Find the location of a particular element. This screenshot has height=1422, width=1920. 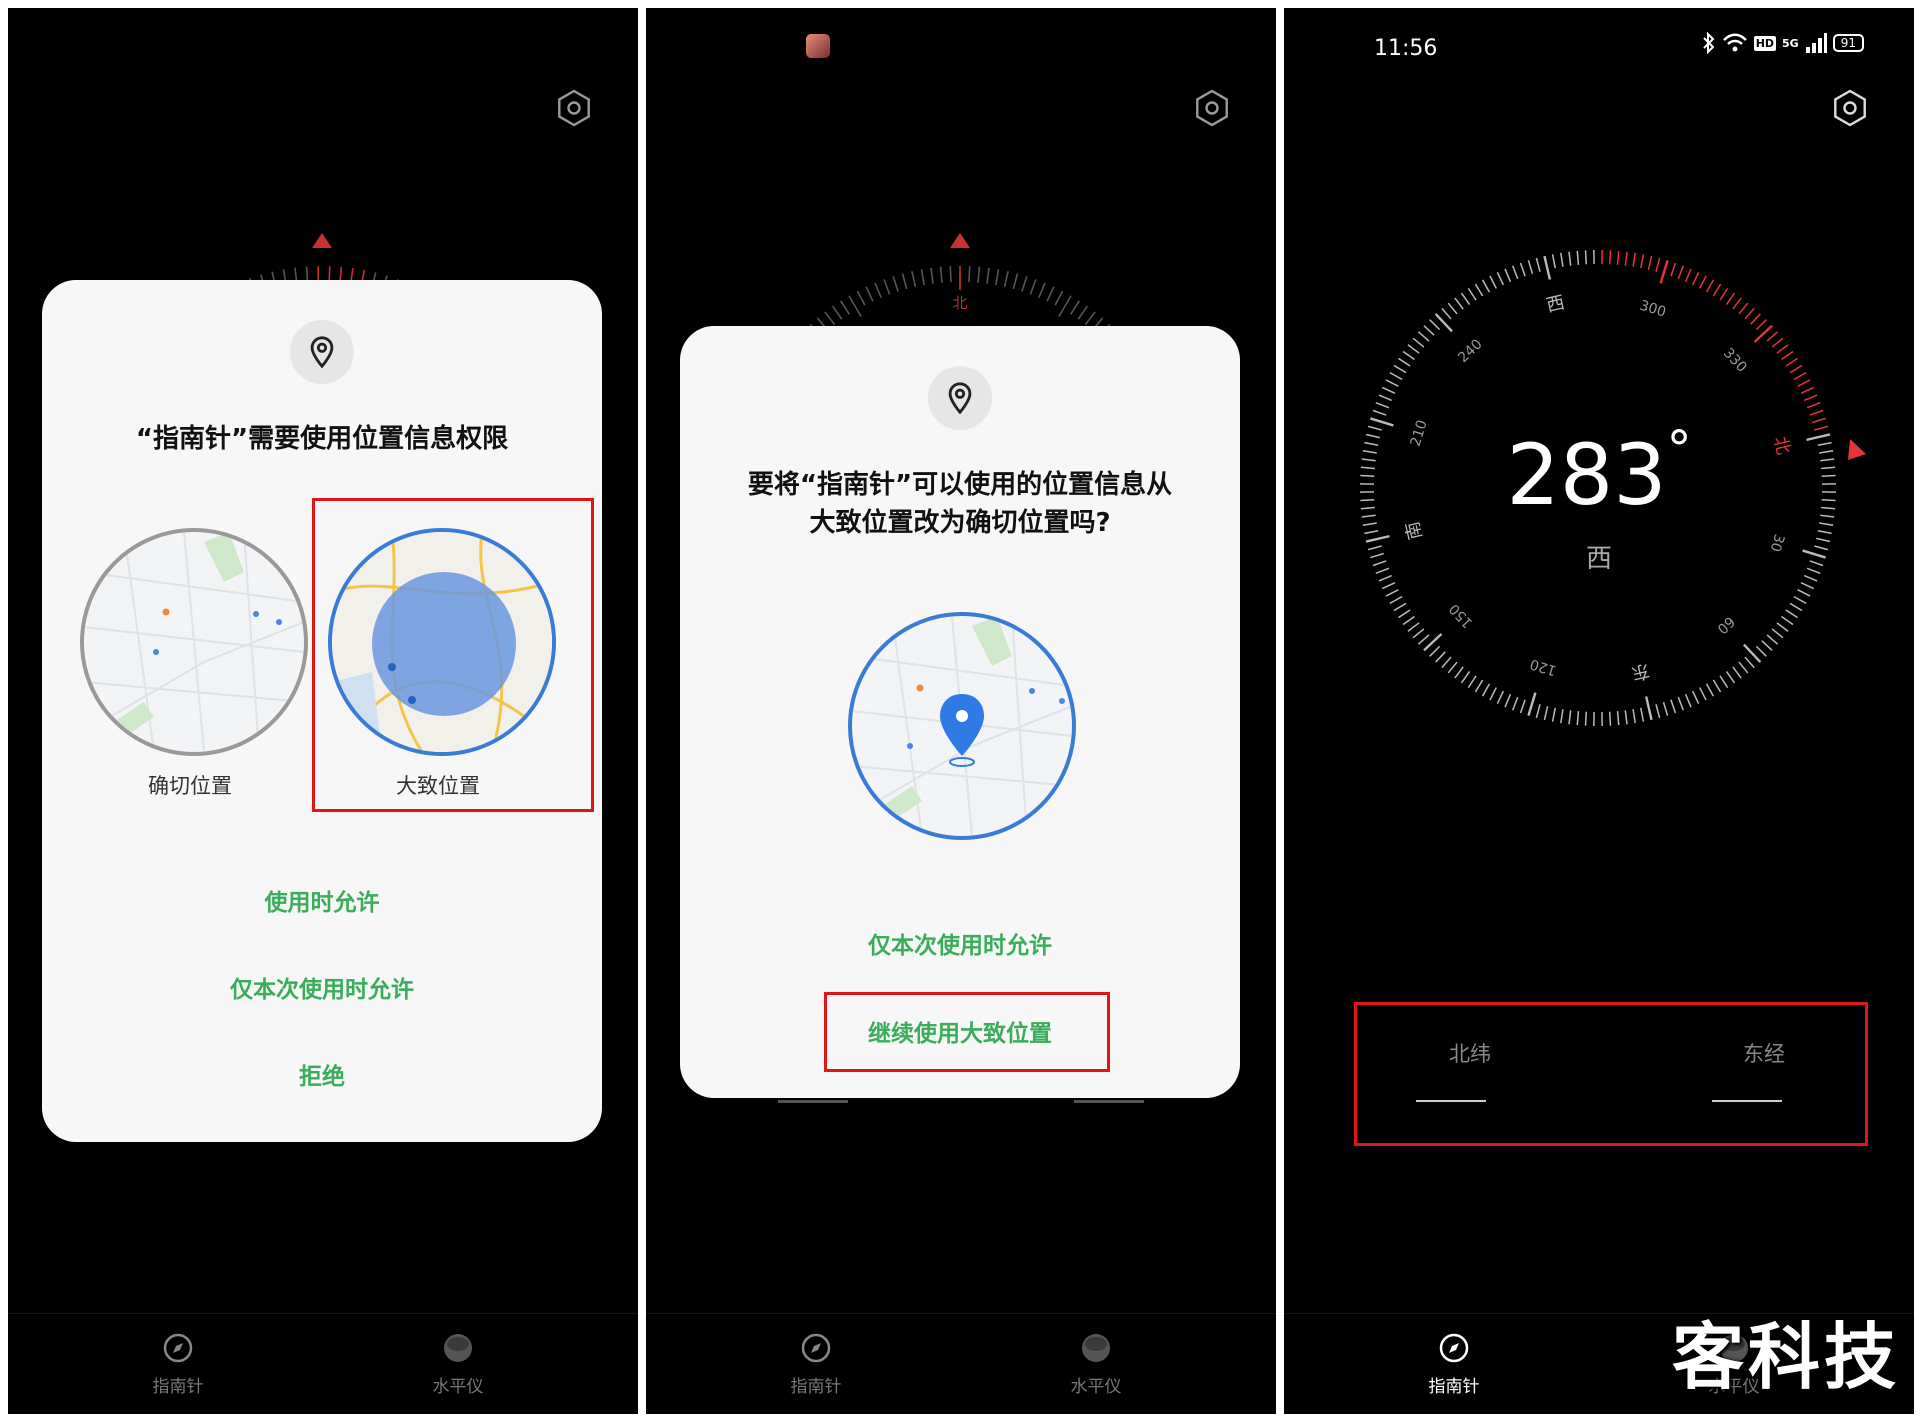

dialog-title: “指南针”需要使用位置信息权限 is located at coordinates (322, 439).